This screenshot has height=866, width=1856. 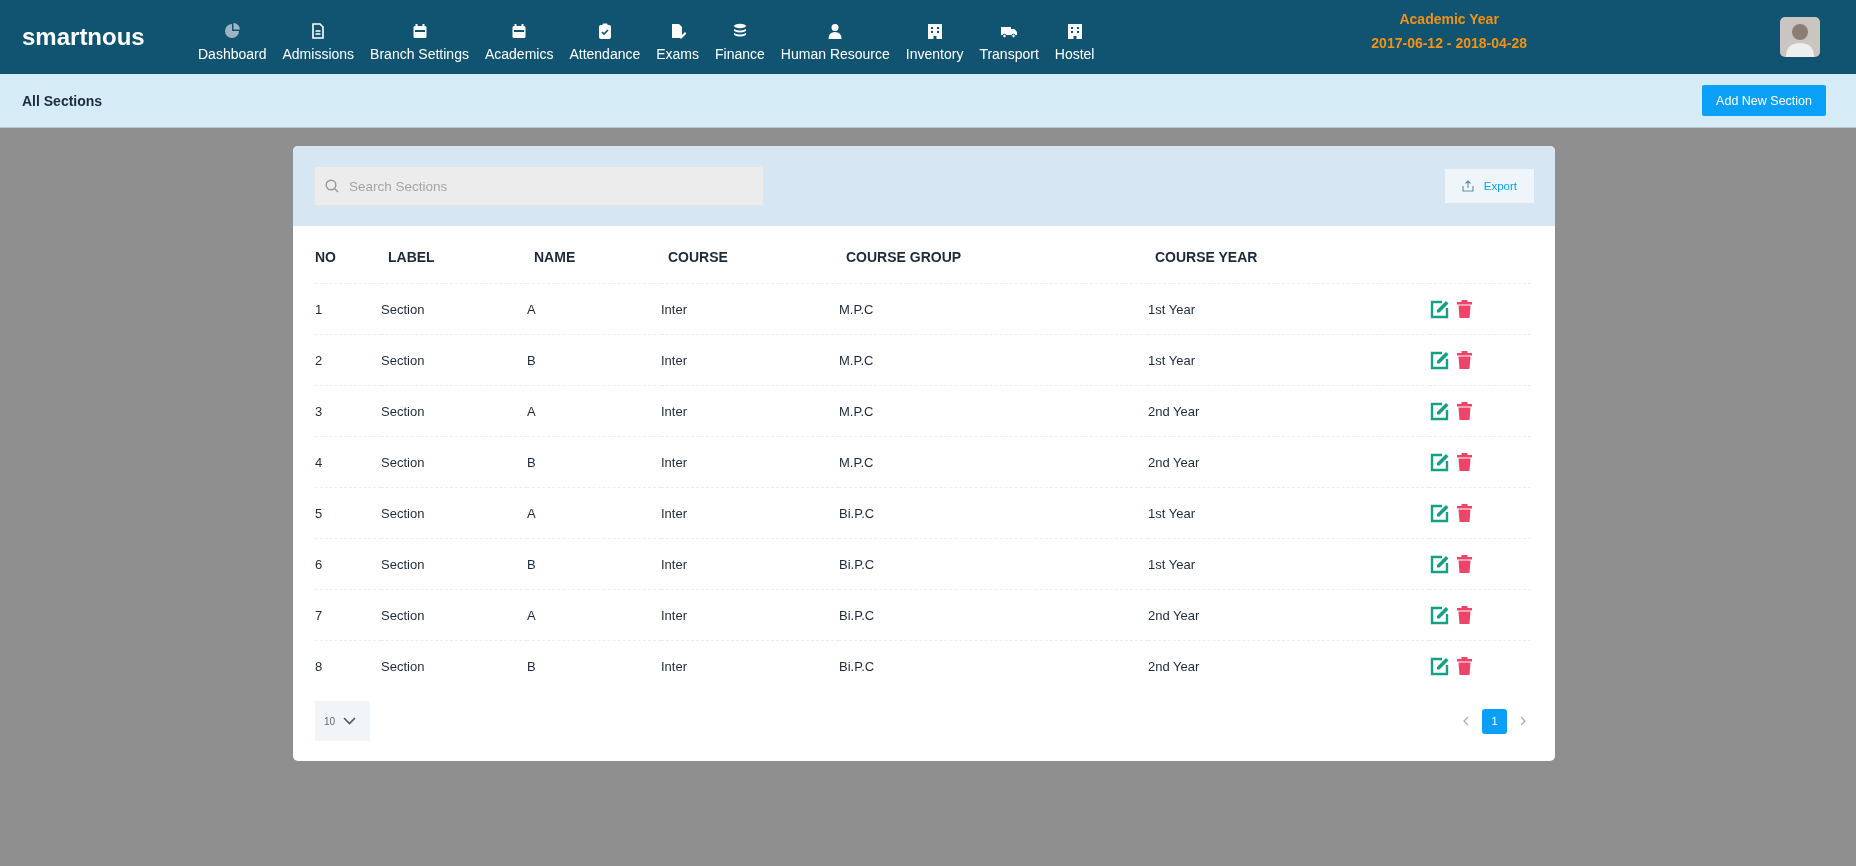 What do you see at coordinates (1206, 256) in the screenshot?
I see `column-header: COURSE YEAR` at bounding box center [1206, 256].